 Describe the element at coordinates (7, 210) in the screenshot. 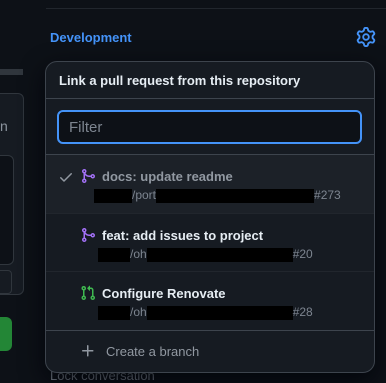

I see `comment-textarea` at that location.